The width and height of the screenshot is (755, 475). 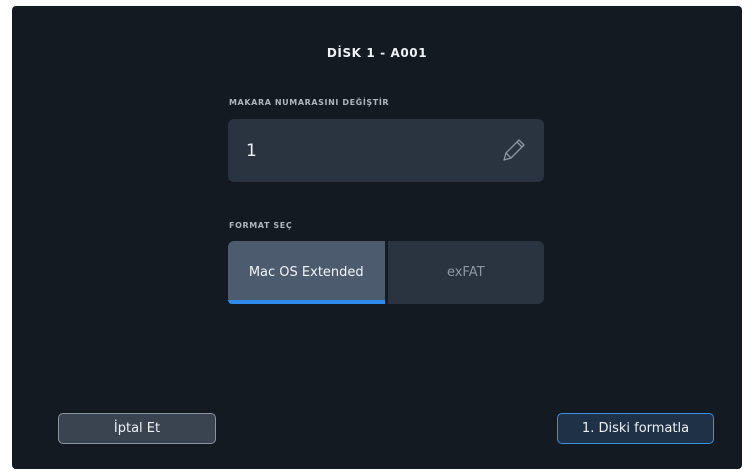 What do you see at coordinates (386, 272) in the screenshot?
I see `format-segmented-control: Mac OS Extended exFAT` at bounding box center [386, 272].